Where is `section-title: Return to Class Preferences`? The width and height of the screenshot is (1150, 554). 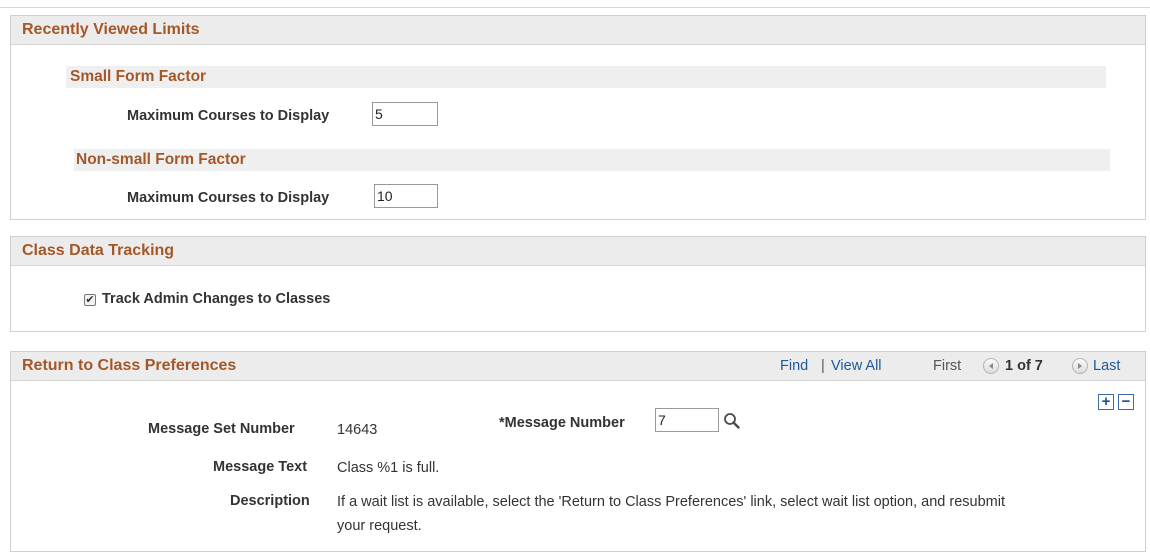 section-title: Return to Class Preferences is located at coordinates (129, 365).